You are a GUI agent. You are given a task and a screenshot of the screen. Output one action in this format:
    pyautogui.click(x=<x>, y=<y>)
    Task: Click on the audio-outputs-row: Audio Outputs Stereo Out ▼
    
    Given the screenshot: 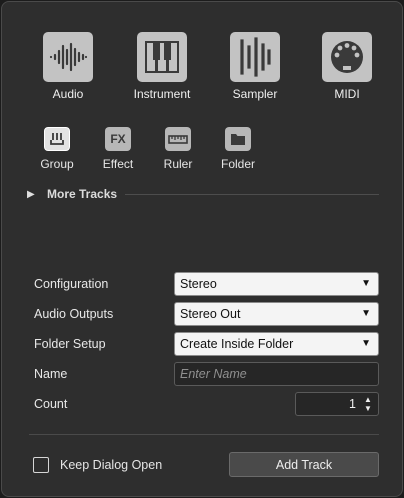 What is the action you would take?
    pyautogui.click(x=206, y=314)
    